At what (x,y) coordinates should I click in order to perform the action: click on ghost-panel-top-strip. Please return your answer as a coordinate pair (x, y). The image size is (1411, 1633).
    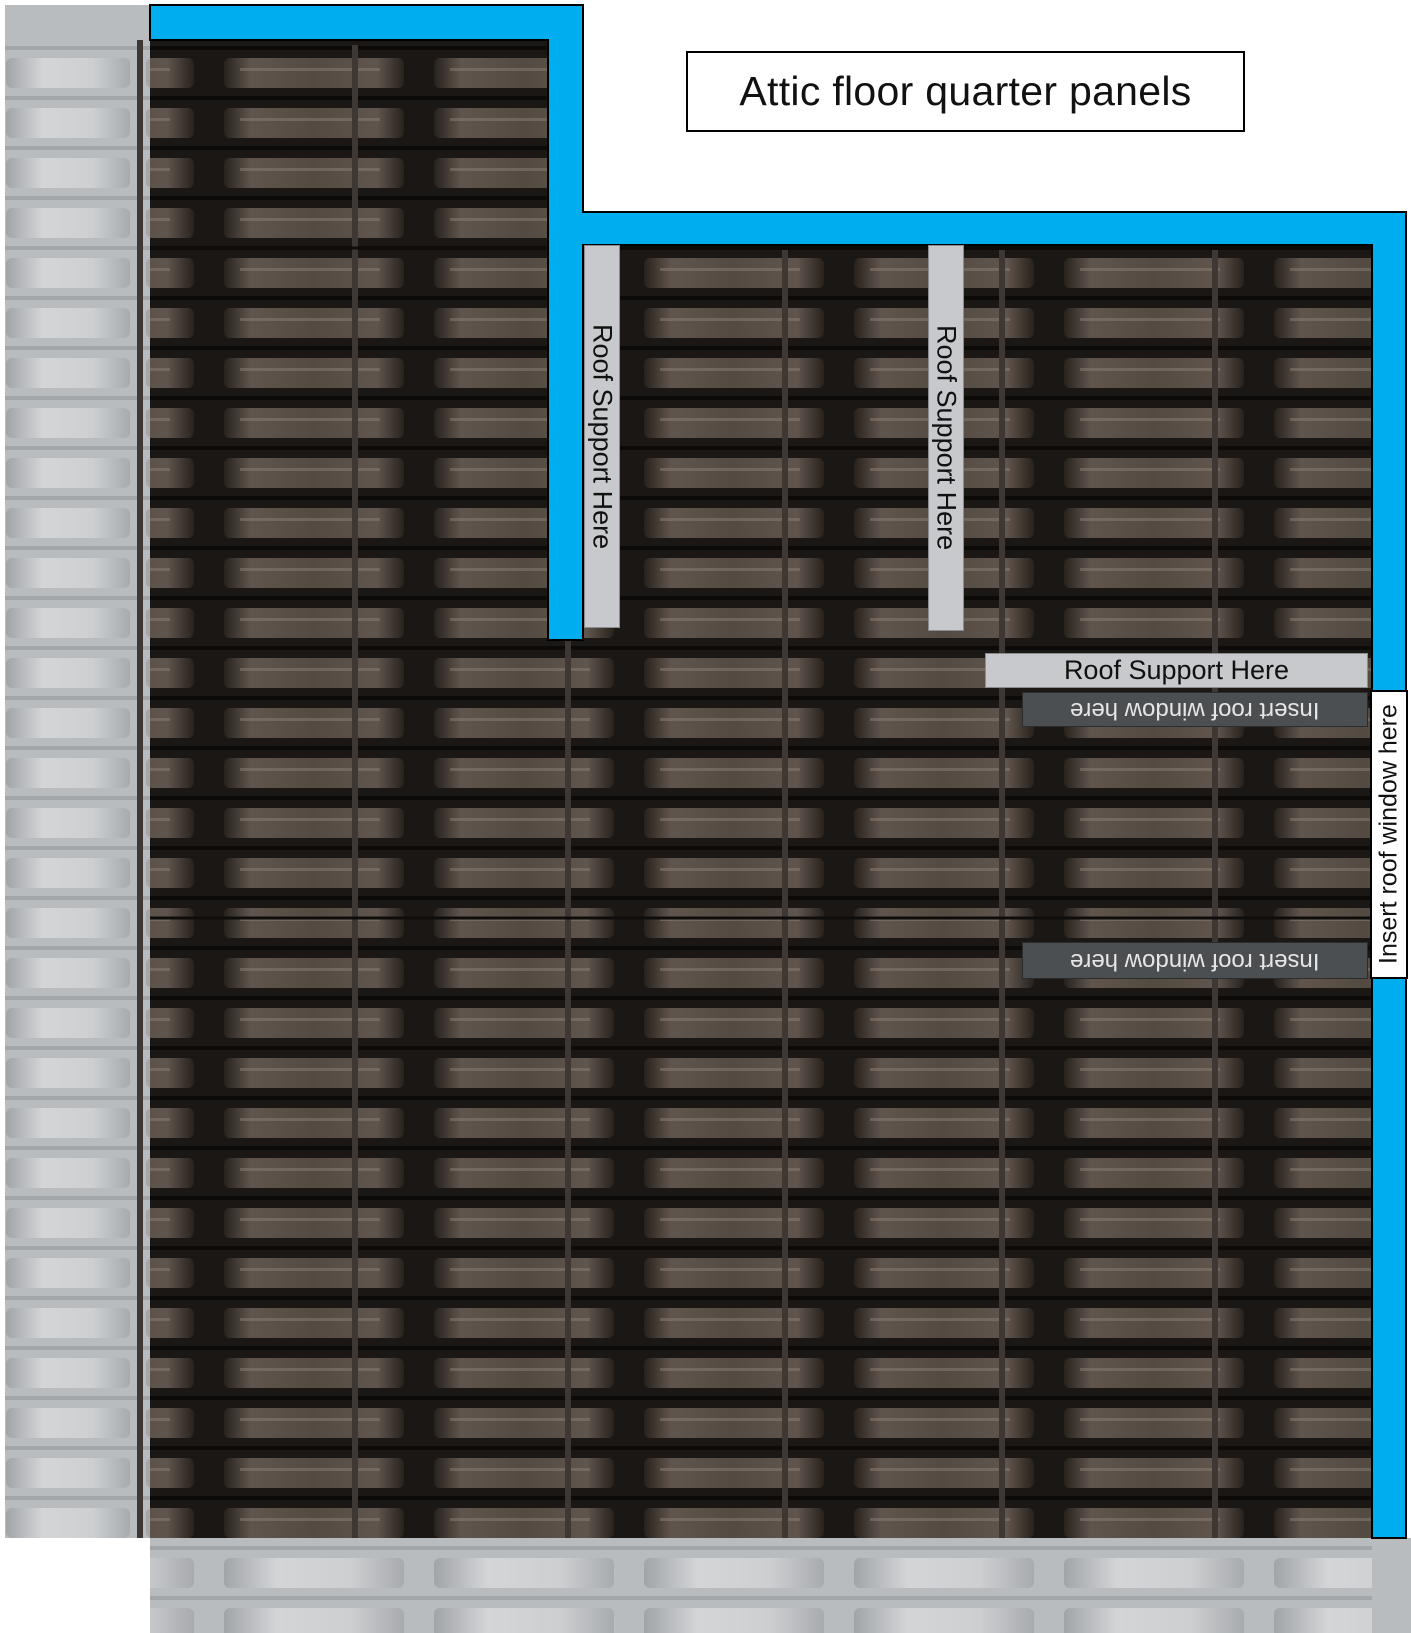
    Looking at the image, I should click on (77, 22).